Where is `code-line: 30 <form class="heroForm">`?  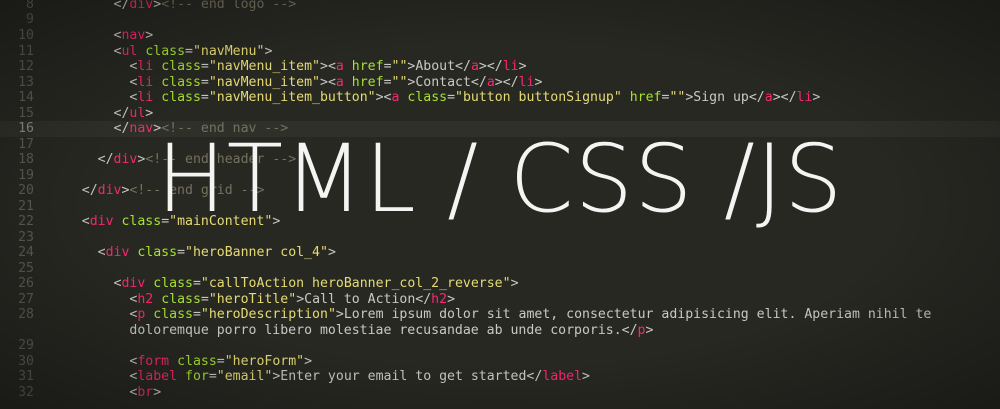 code-line: 30 <form class="heroForm"> is located at coordinates (500, 362).